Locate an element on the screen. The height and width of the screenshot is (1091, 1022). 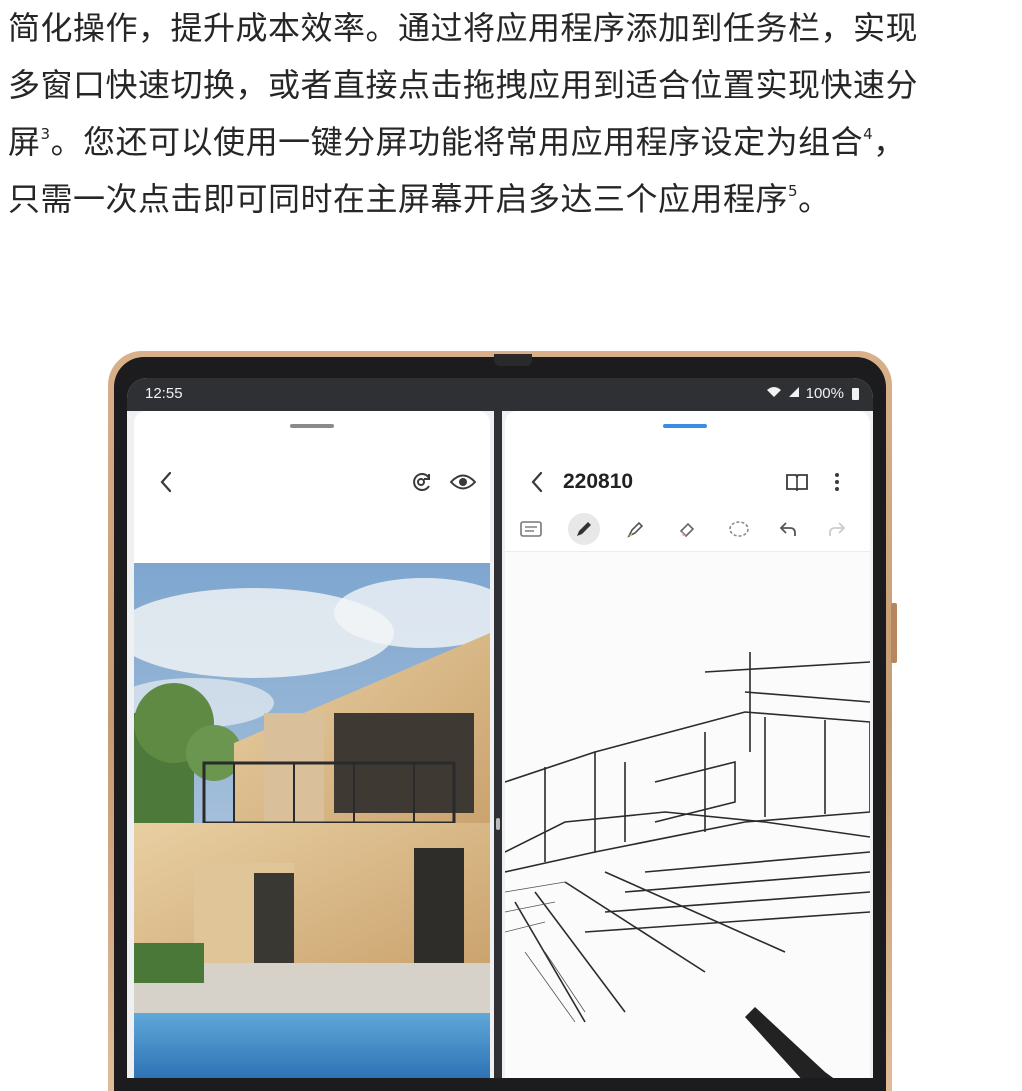
status-indicators: 100% is located at coordinates (812, 393).